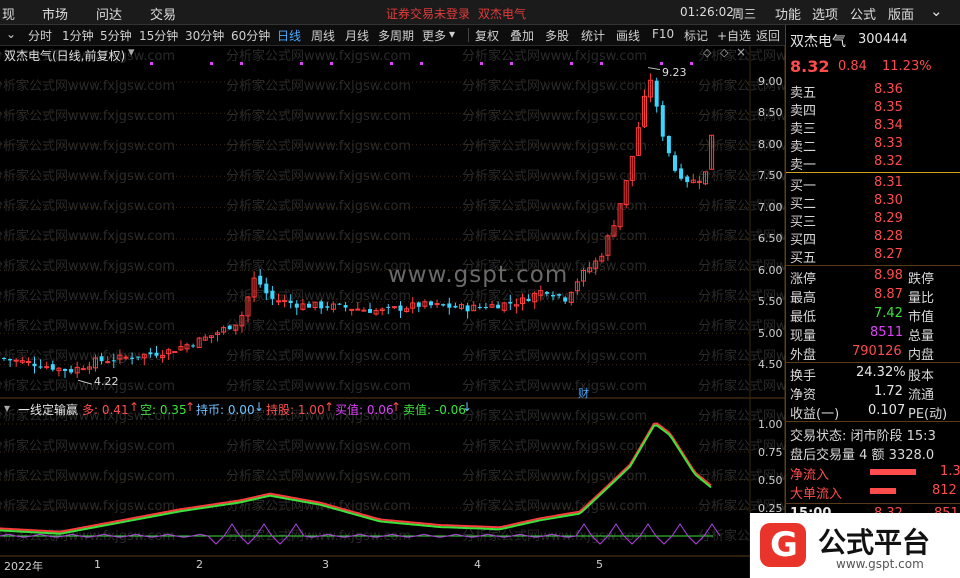 Image resolution: width=960 pixels, height=578 pixels. I want to click on indicator-name: 一线定输赢, so click(48, 409).